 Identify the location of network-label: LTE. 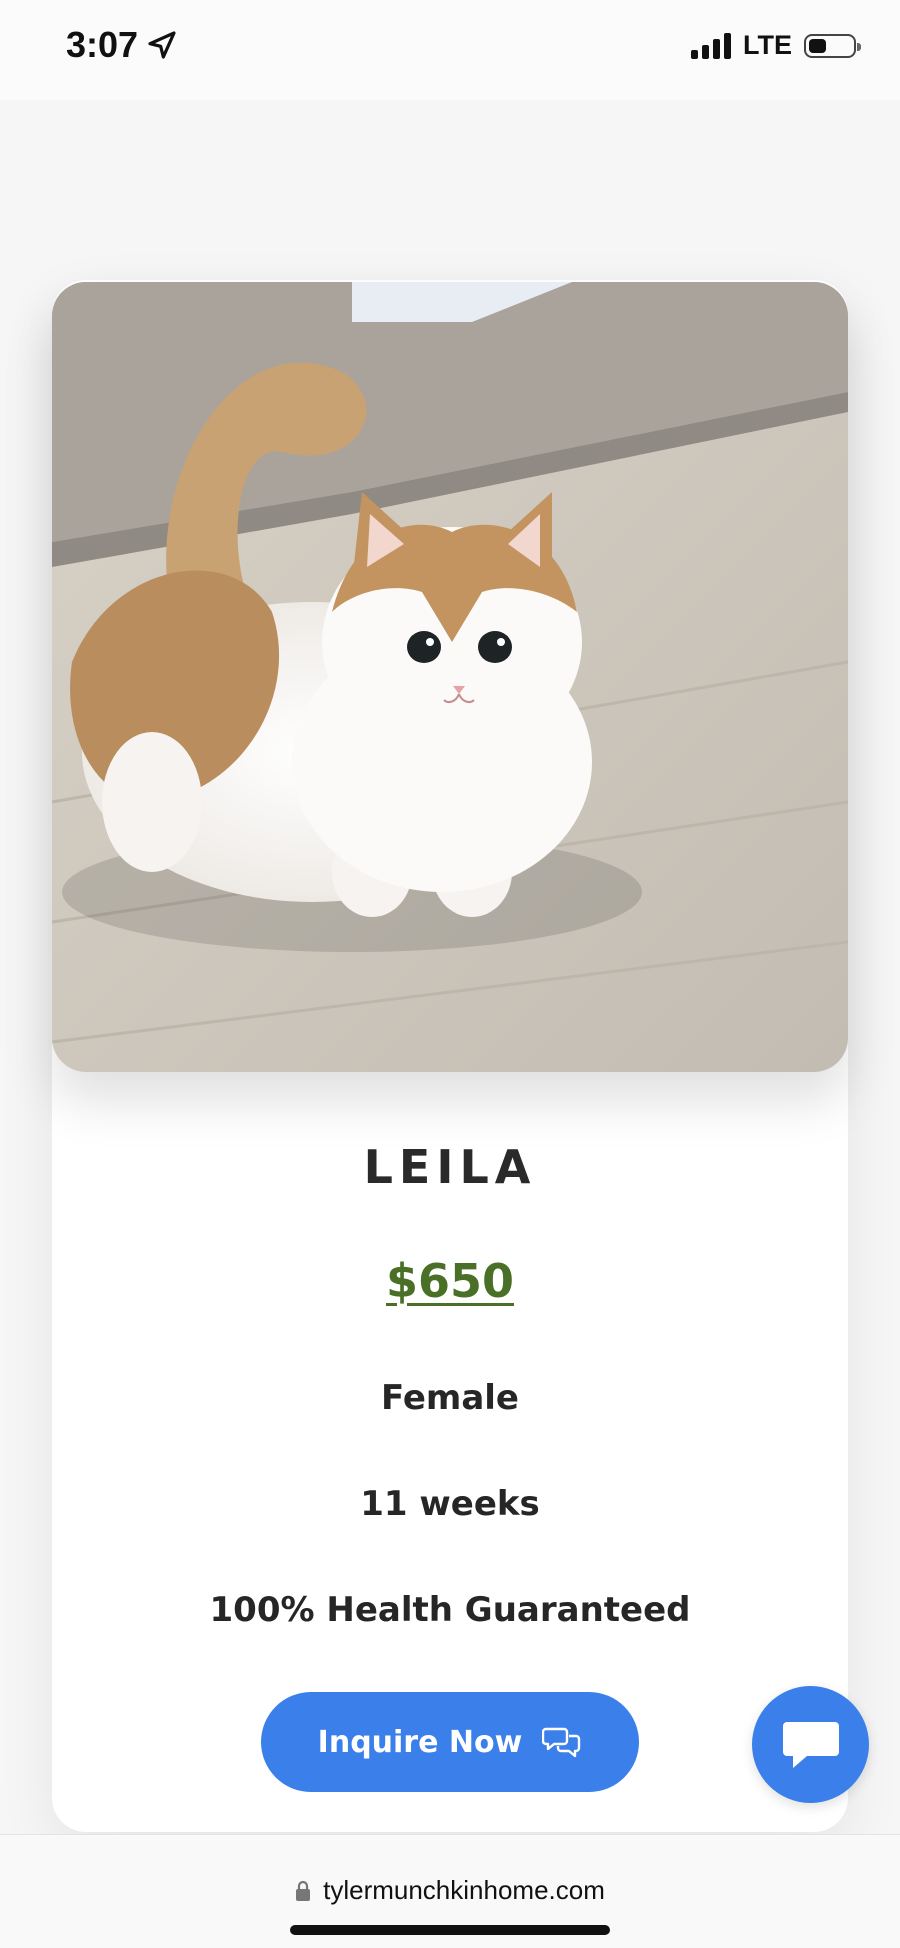
(767, 45).